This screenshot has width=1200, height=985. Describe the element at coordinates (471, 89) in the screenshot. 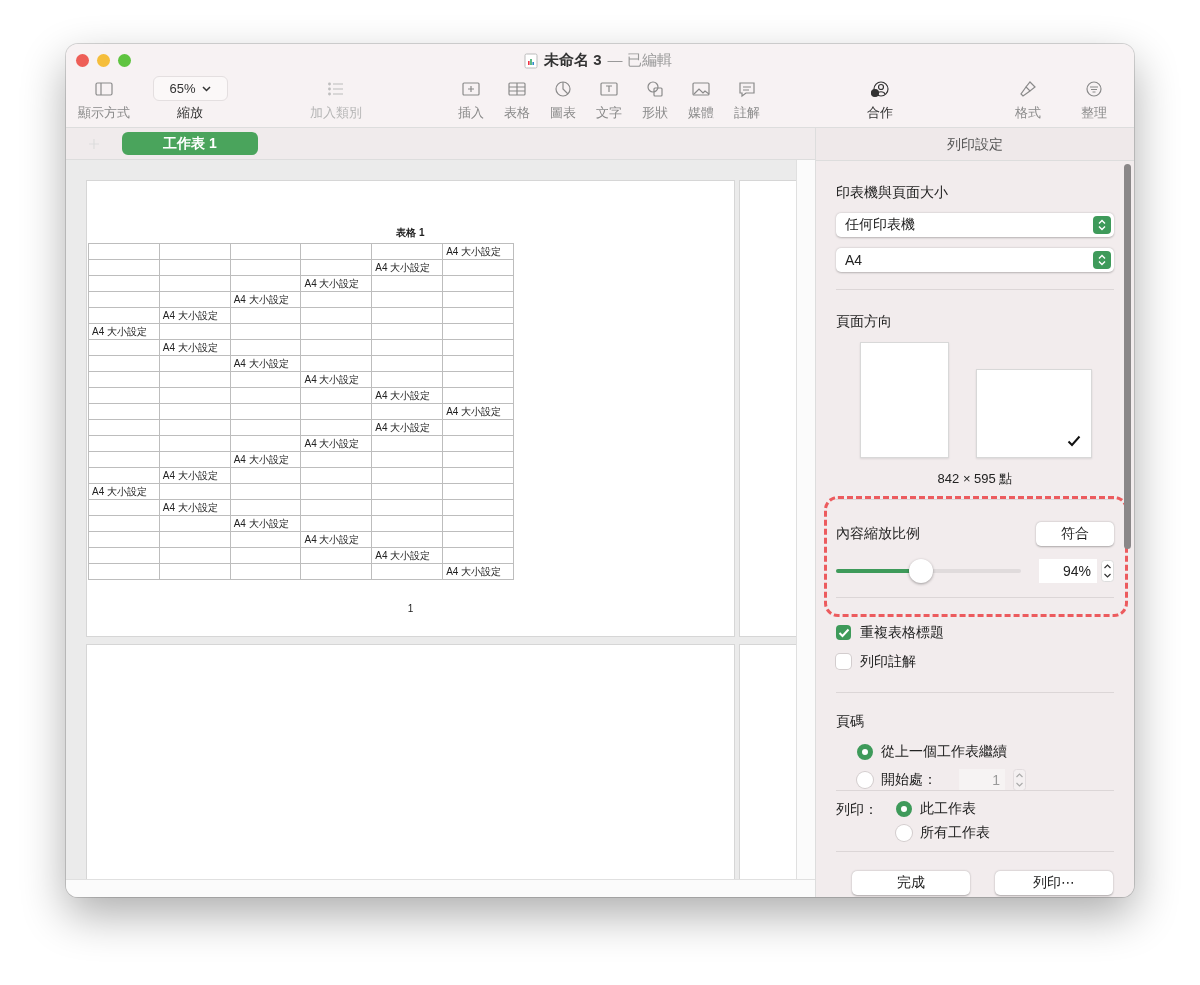

I see `plus-box-icon` at that location.